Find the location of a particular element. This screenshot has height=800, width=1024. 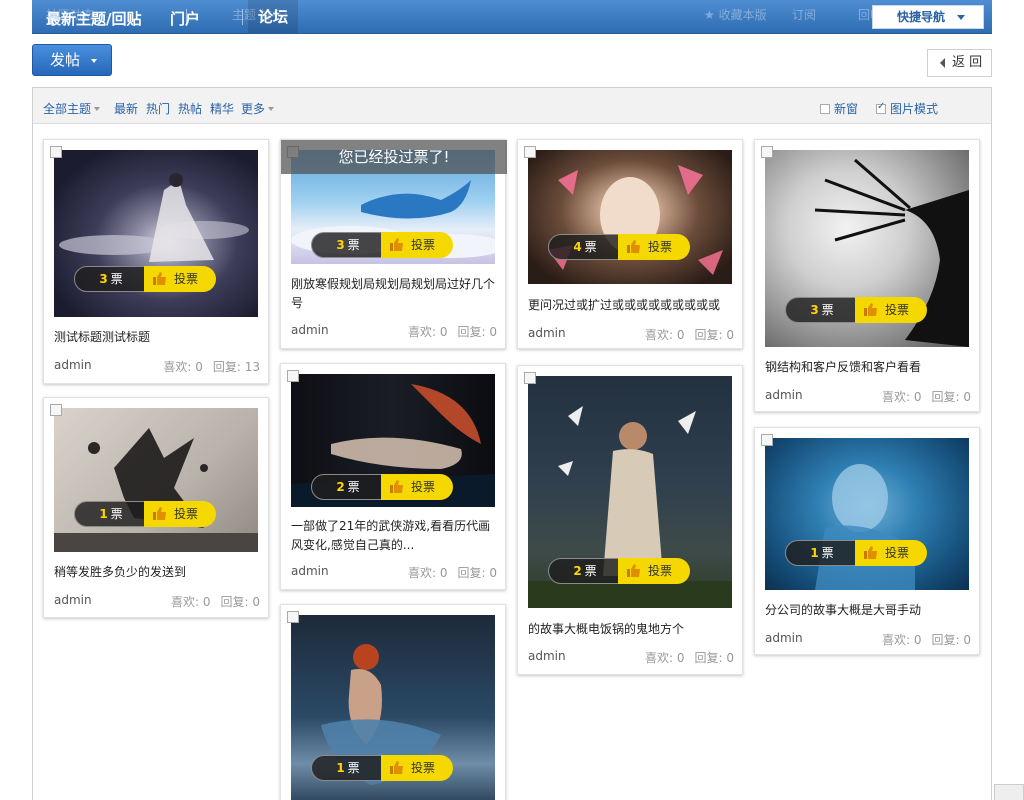

vote-widget: 2票 投票 is located at coordinates (619, 571).